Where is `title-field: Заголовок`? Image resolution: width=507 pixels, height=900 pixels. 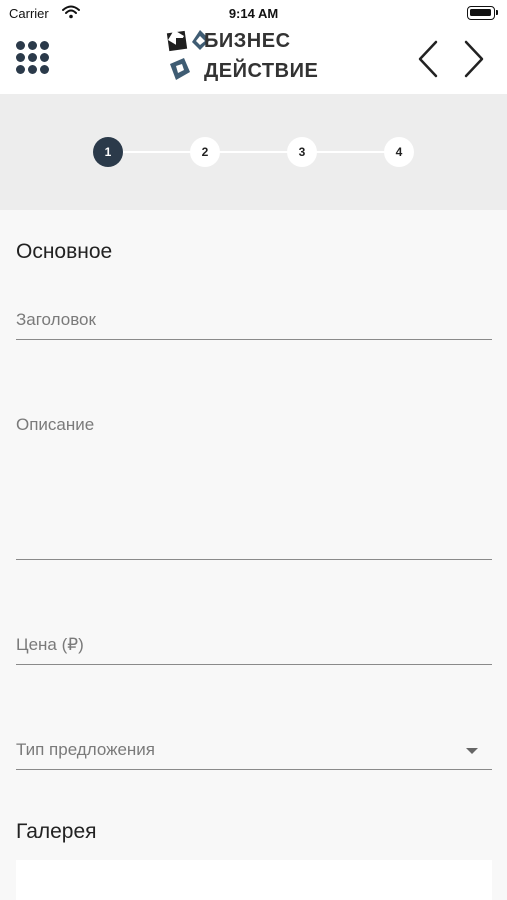 title-field: Заголовок is located at coordinates (254, 321).